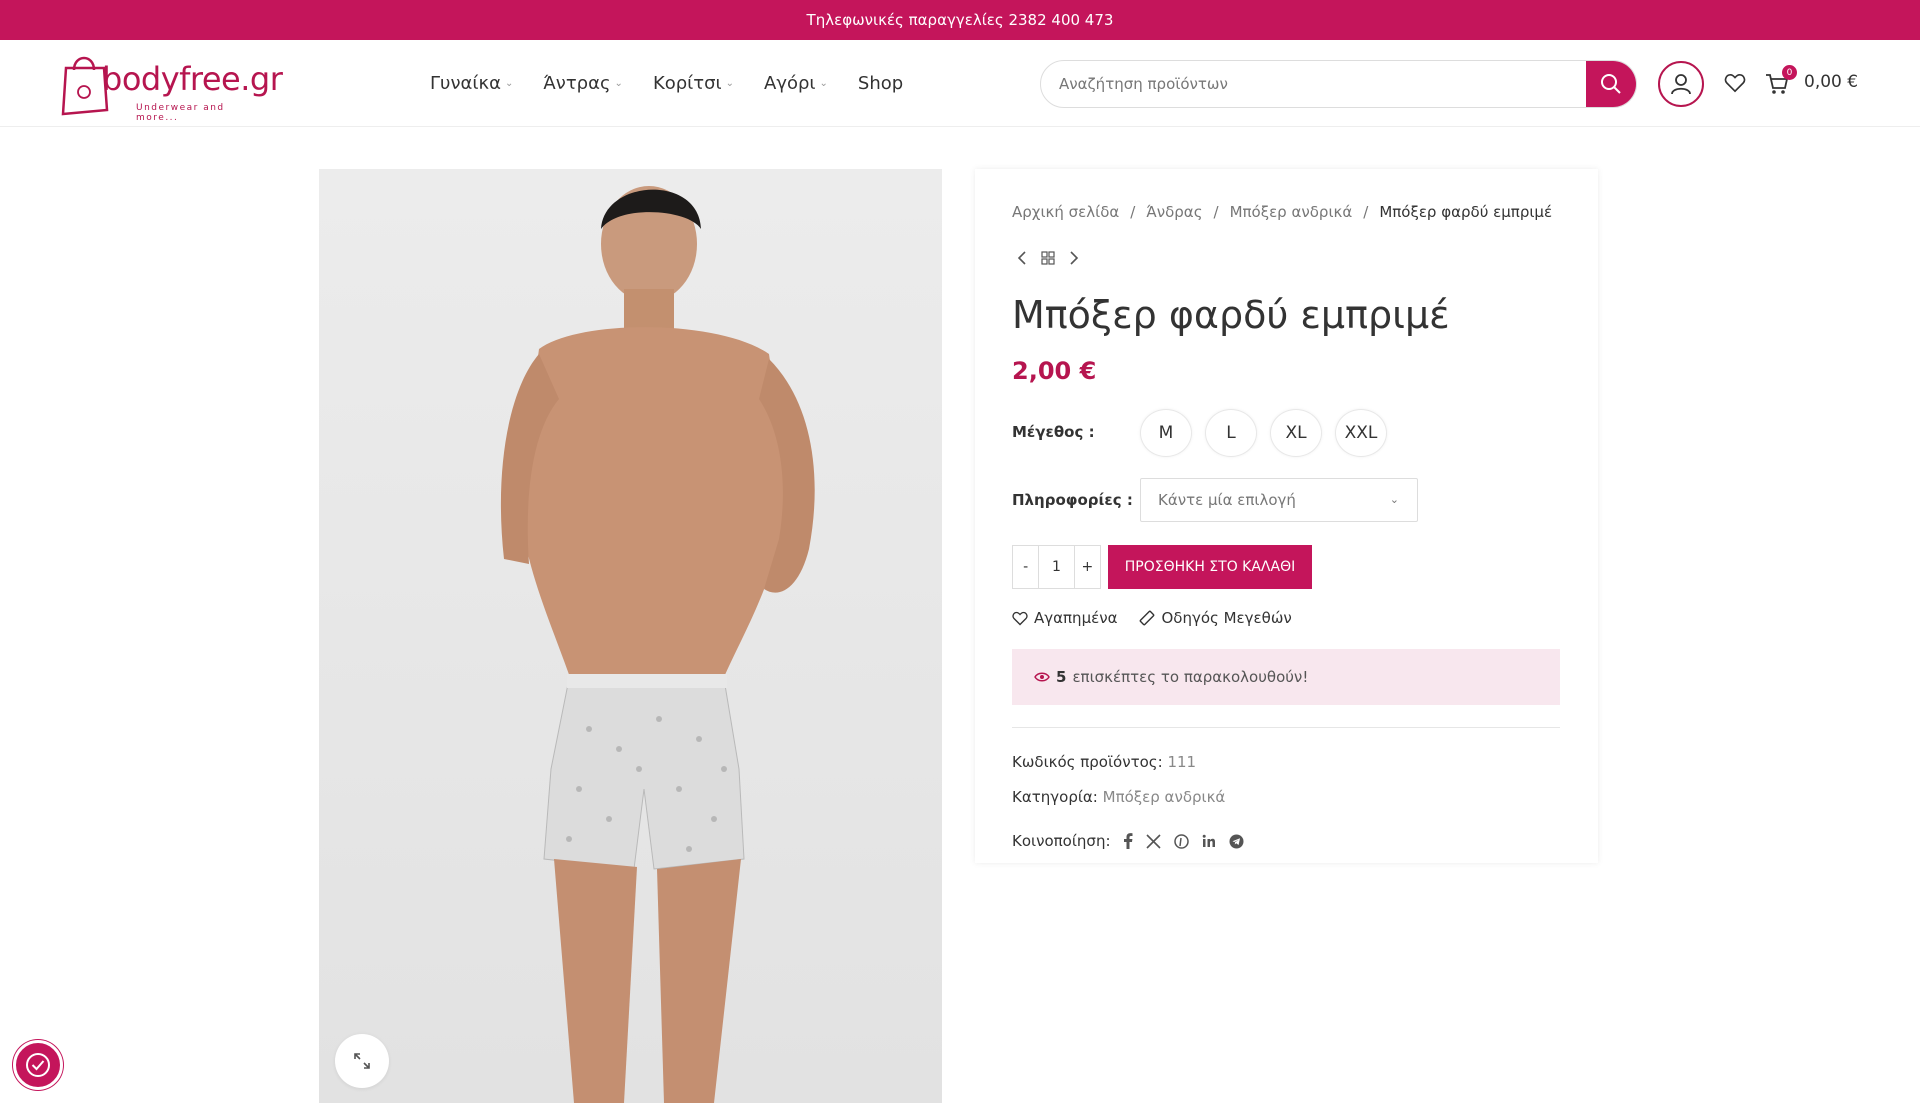  I want to click on info-label: Πληροφορίες :, so click(1072, 500).